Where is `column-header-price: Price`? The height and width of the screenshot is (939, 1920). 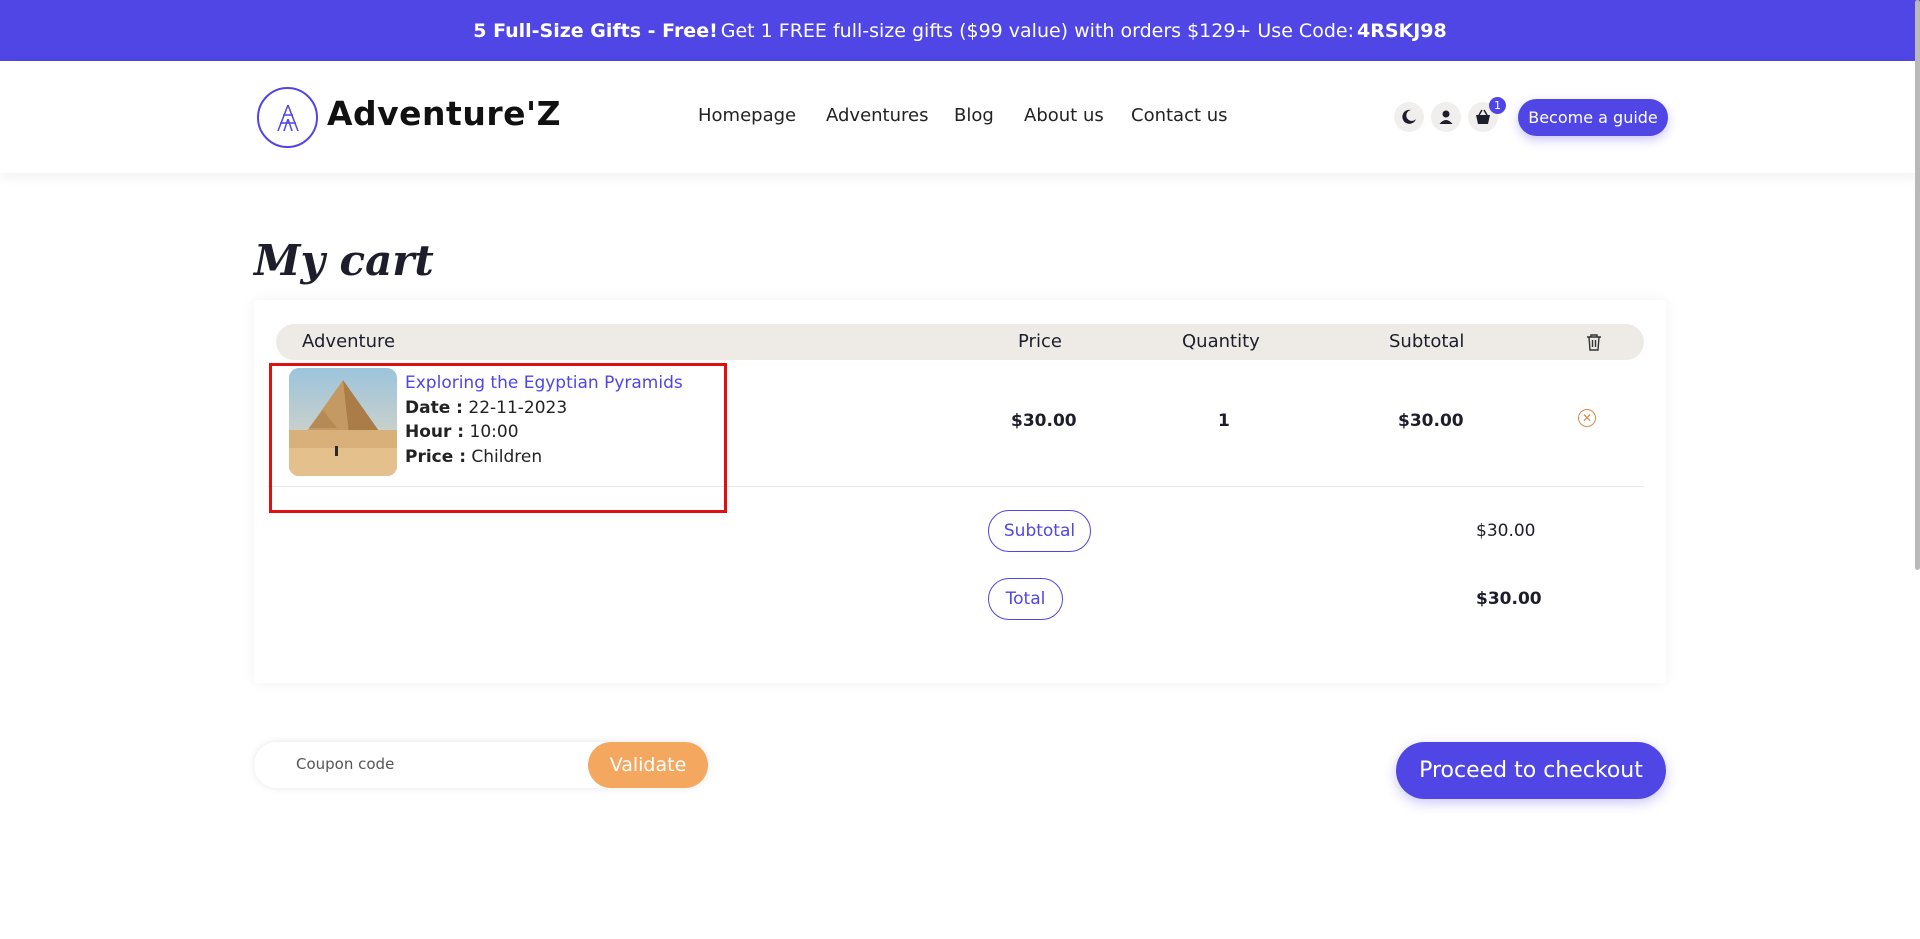 column-header-price: Price is located at coordinates (1040, 341).